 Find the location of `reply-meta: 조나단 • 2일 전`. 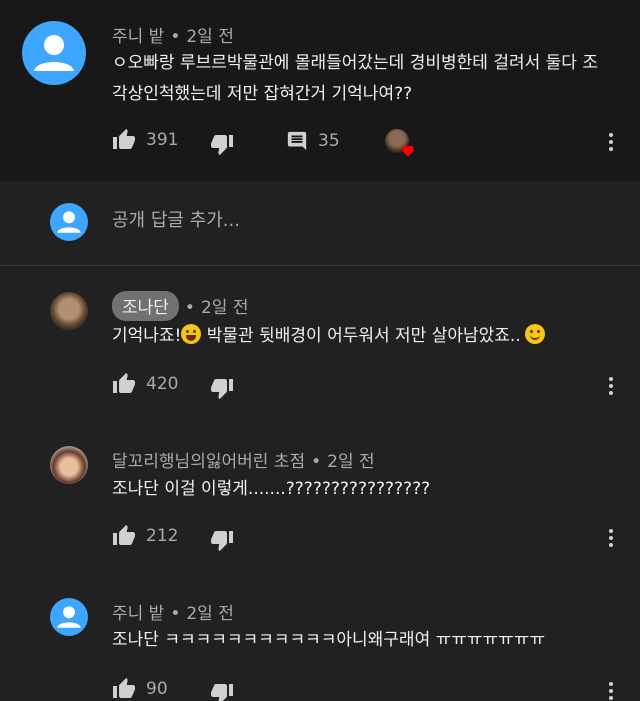

reply-meta: 조나단 • 2일 전 is located at coordinates (180, 306).